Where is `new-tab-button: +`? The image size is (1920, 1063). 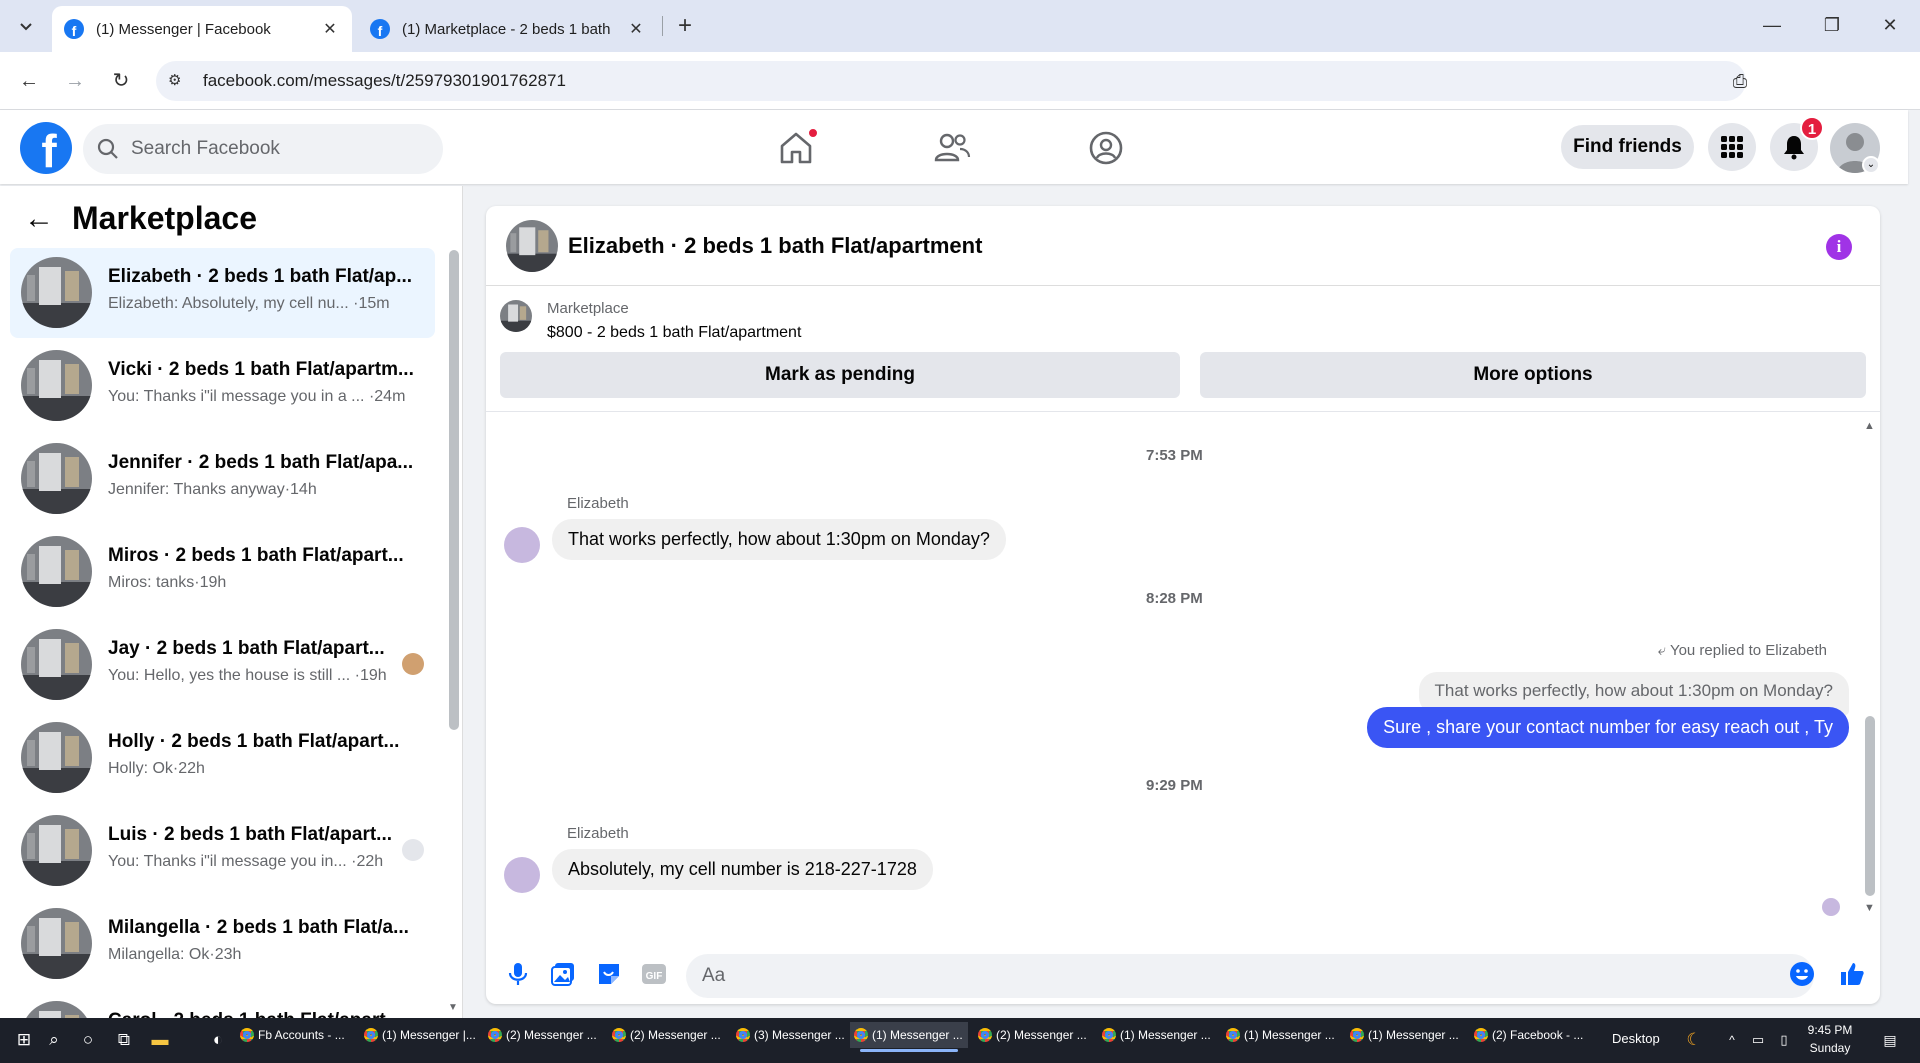 new-tab-button: + is located at coordinates (685, 27).